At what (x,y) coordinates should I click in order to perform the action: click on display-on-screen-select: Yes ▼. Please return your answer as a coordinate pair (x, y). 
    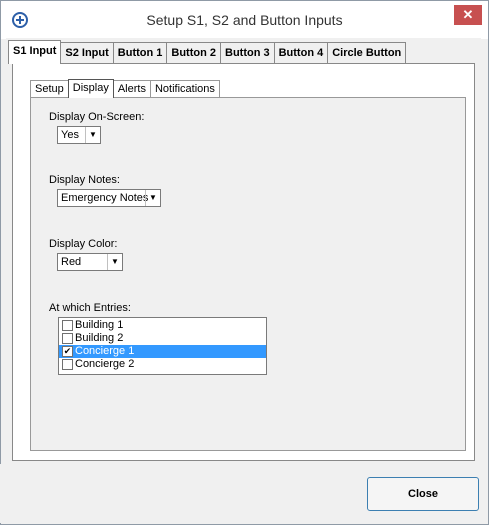
    Looking at the image, I should click on (79, 135).